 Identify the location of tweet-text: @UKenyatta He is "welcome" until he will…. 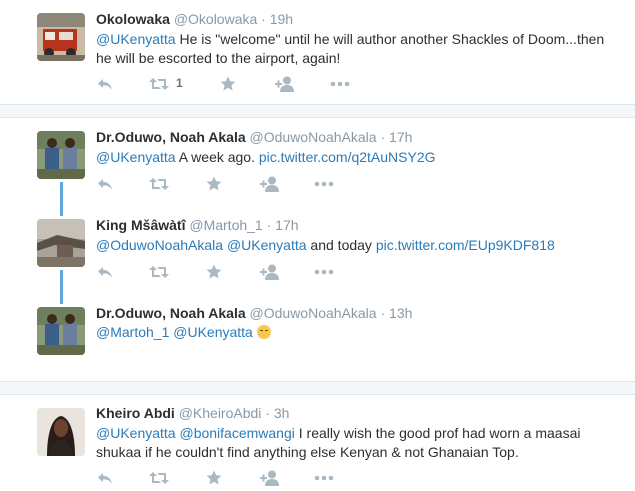
(356, 49).